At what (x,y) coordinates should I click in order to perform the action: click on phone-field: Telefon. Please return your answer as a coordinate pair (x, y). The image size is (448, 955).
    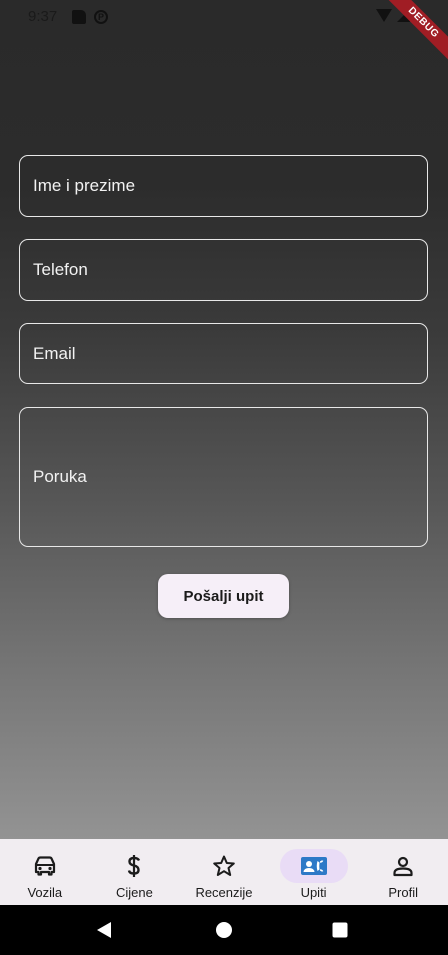
    Looking at the image, I should click on (223, 270).